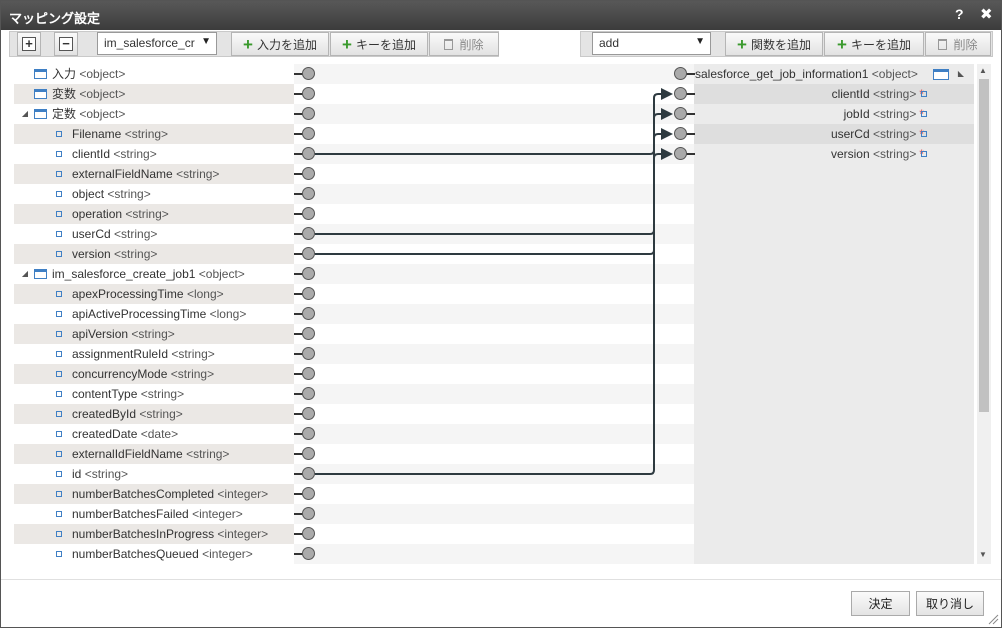 This screenshot has height=628, width=1002. Describe the element at coordinates (984, 245) in the screenshot. I see `scrollbar-thumb` at that location.